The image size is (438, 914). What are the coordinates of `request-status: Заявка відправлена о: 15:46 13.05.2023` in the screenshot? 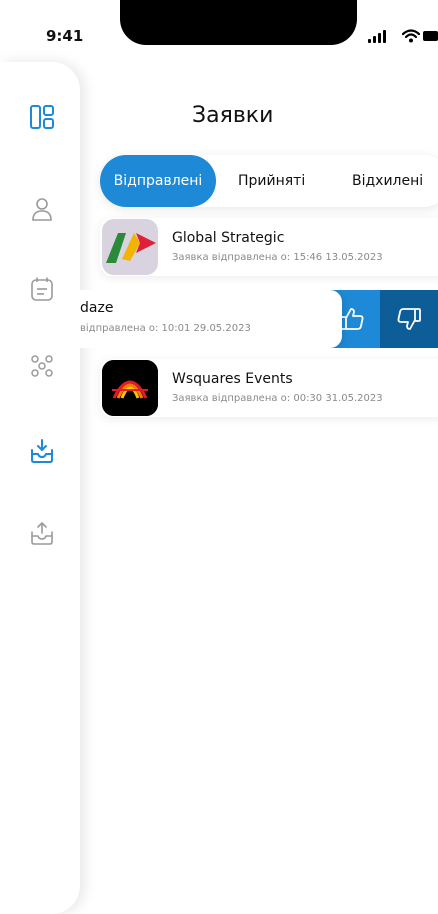 It's located at (277, 257).